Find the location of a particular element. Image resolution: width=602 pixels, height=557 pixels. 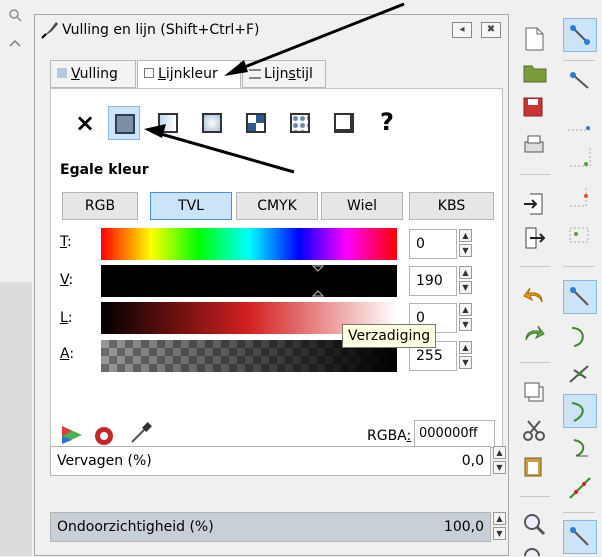

pattern-icon is located at coordinates (256, 123).